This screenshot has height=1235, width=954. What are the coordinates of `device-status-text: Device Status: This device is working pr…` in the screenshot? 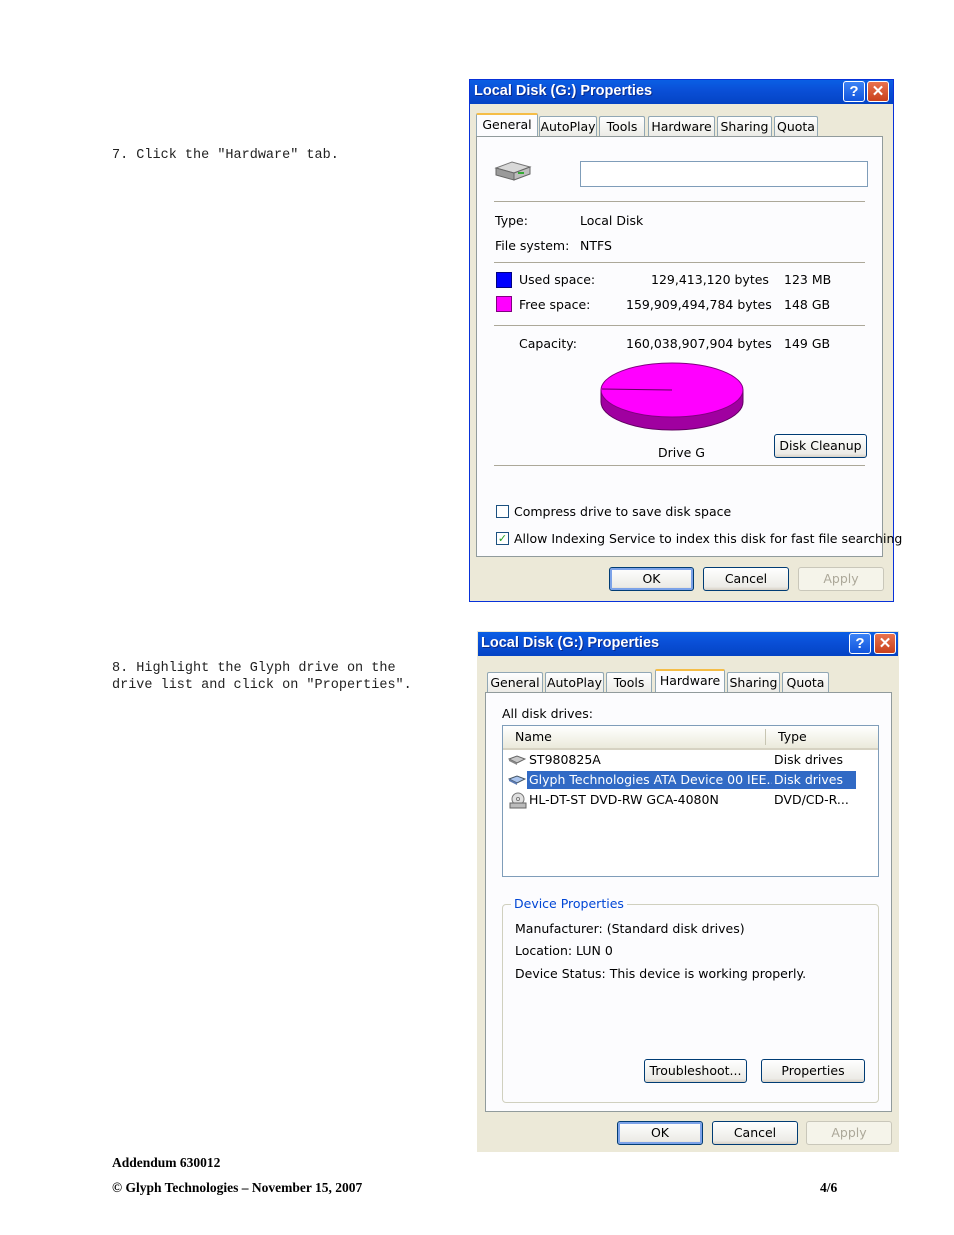 It's located at (661, 973).